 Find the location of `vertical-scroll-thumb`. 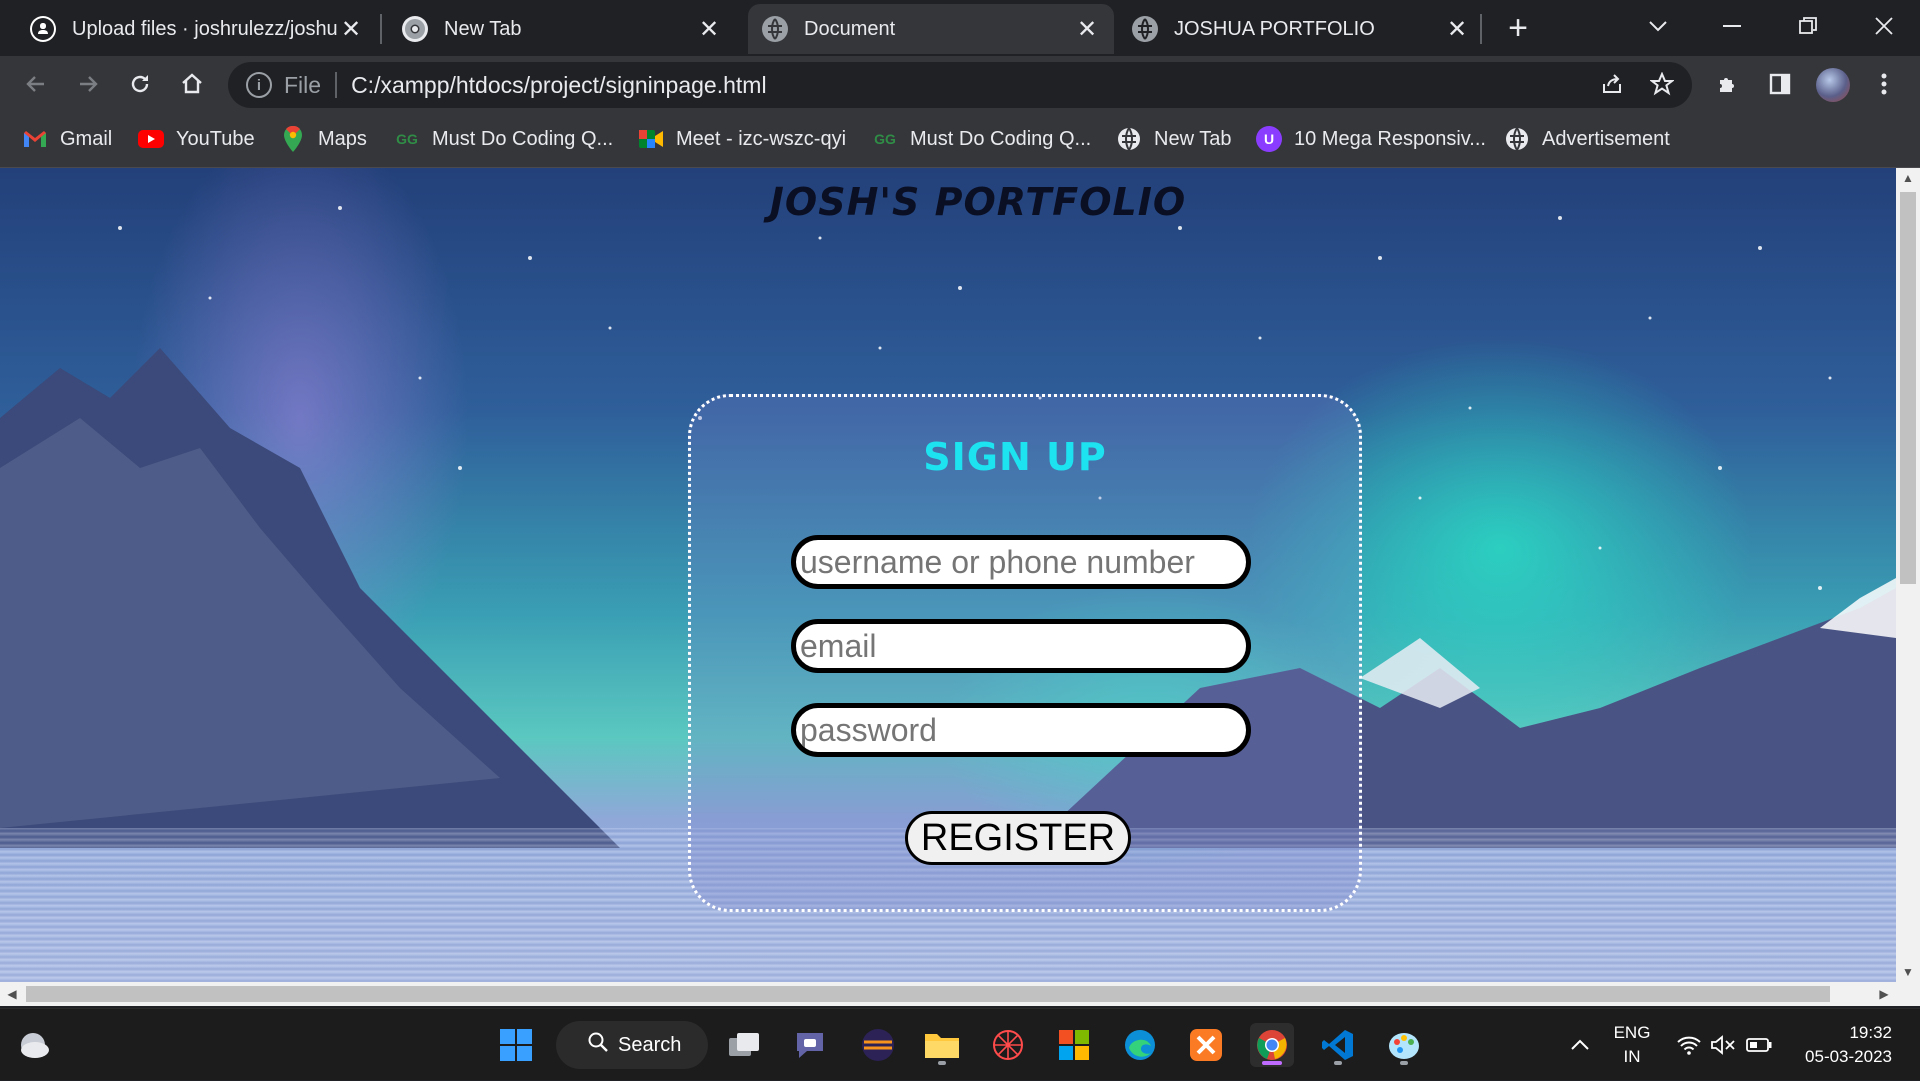

vertical-scroll-thumb is located at coordinates (1908, 388).